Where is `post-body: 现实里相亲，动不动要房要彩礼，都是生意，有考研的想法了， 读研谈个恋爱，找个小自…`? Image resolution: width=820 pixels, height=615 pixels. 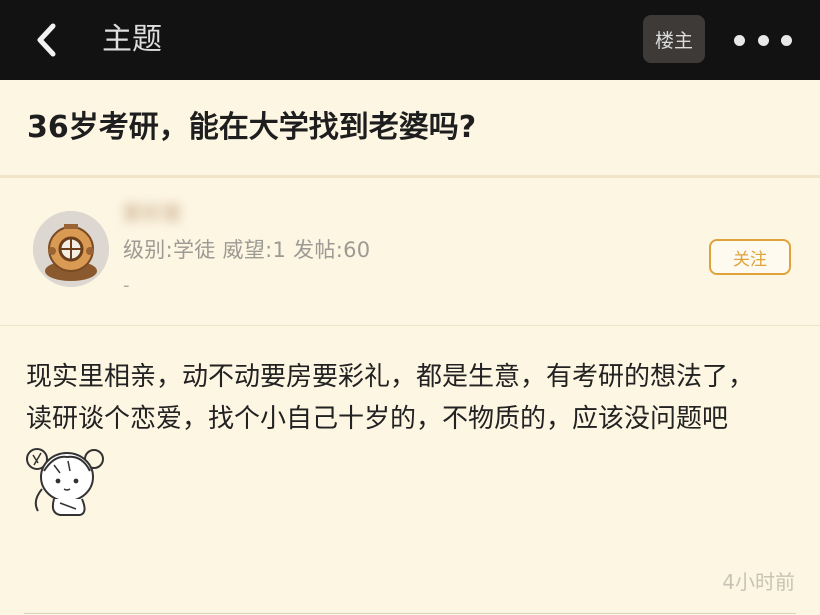 post-body: 现实里相亲，动不动要房要彩礼，都是生意，有考研的想法了， 读研谈个恋爱，找个小自… is located at coordinates (416, 398).